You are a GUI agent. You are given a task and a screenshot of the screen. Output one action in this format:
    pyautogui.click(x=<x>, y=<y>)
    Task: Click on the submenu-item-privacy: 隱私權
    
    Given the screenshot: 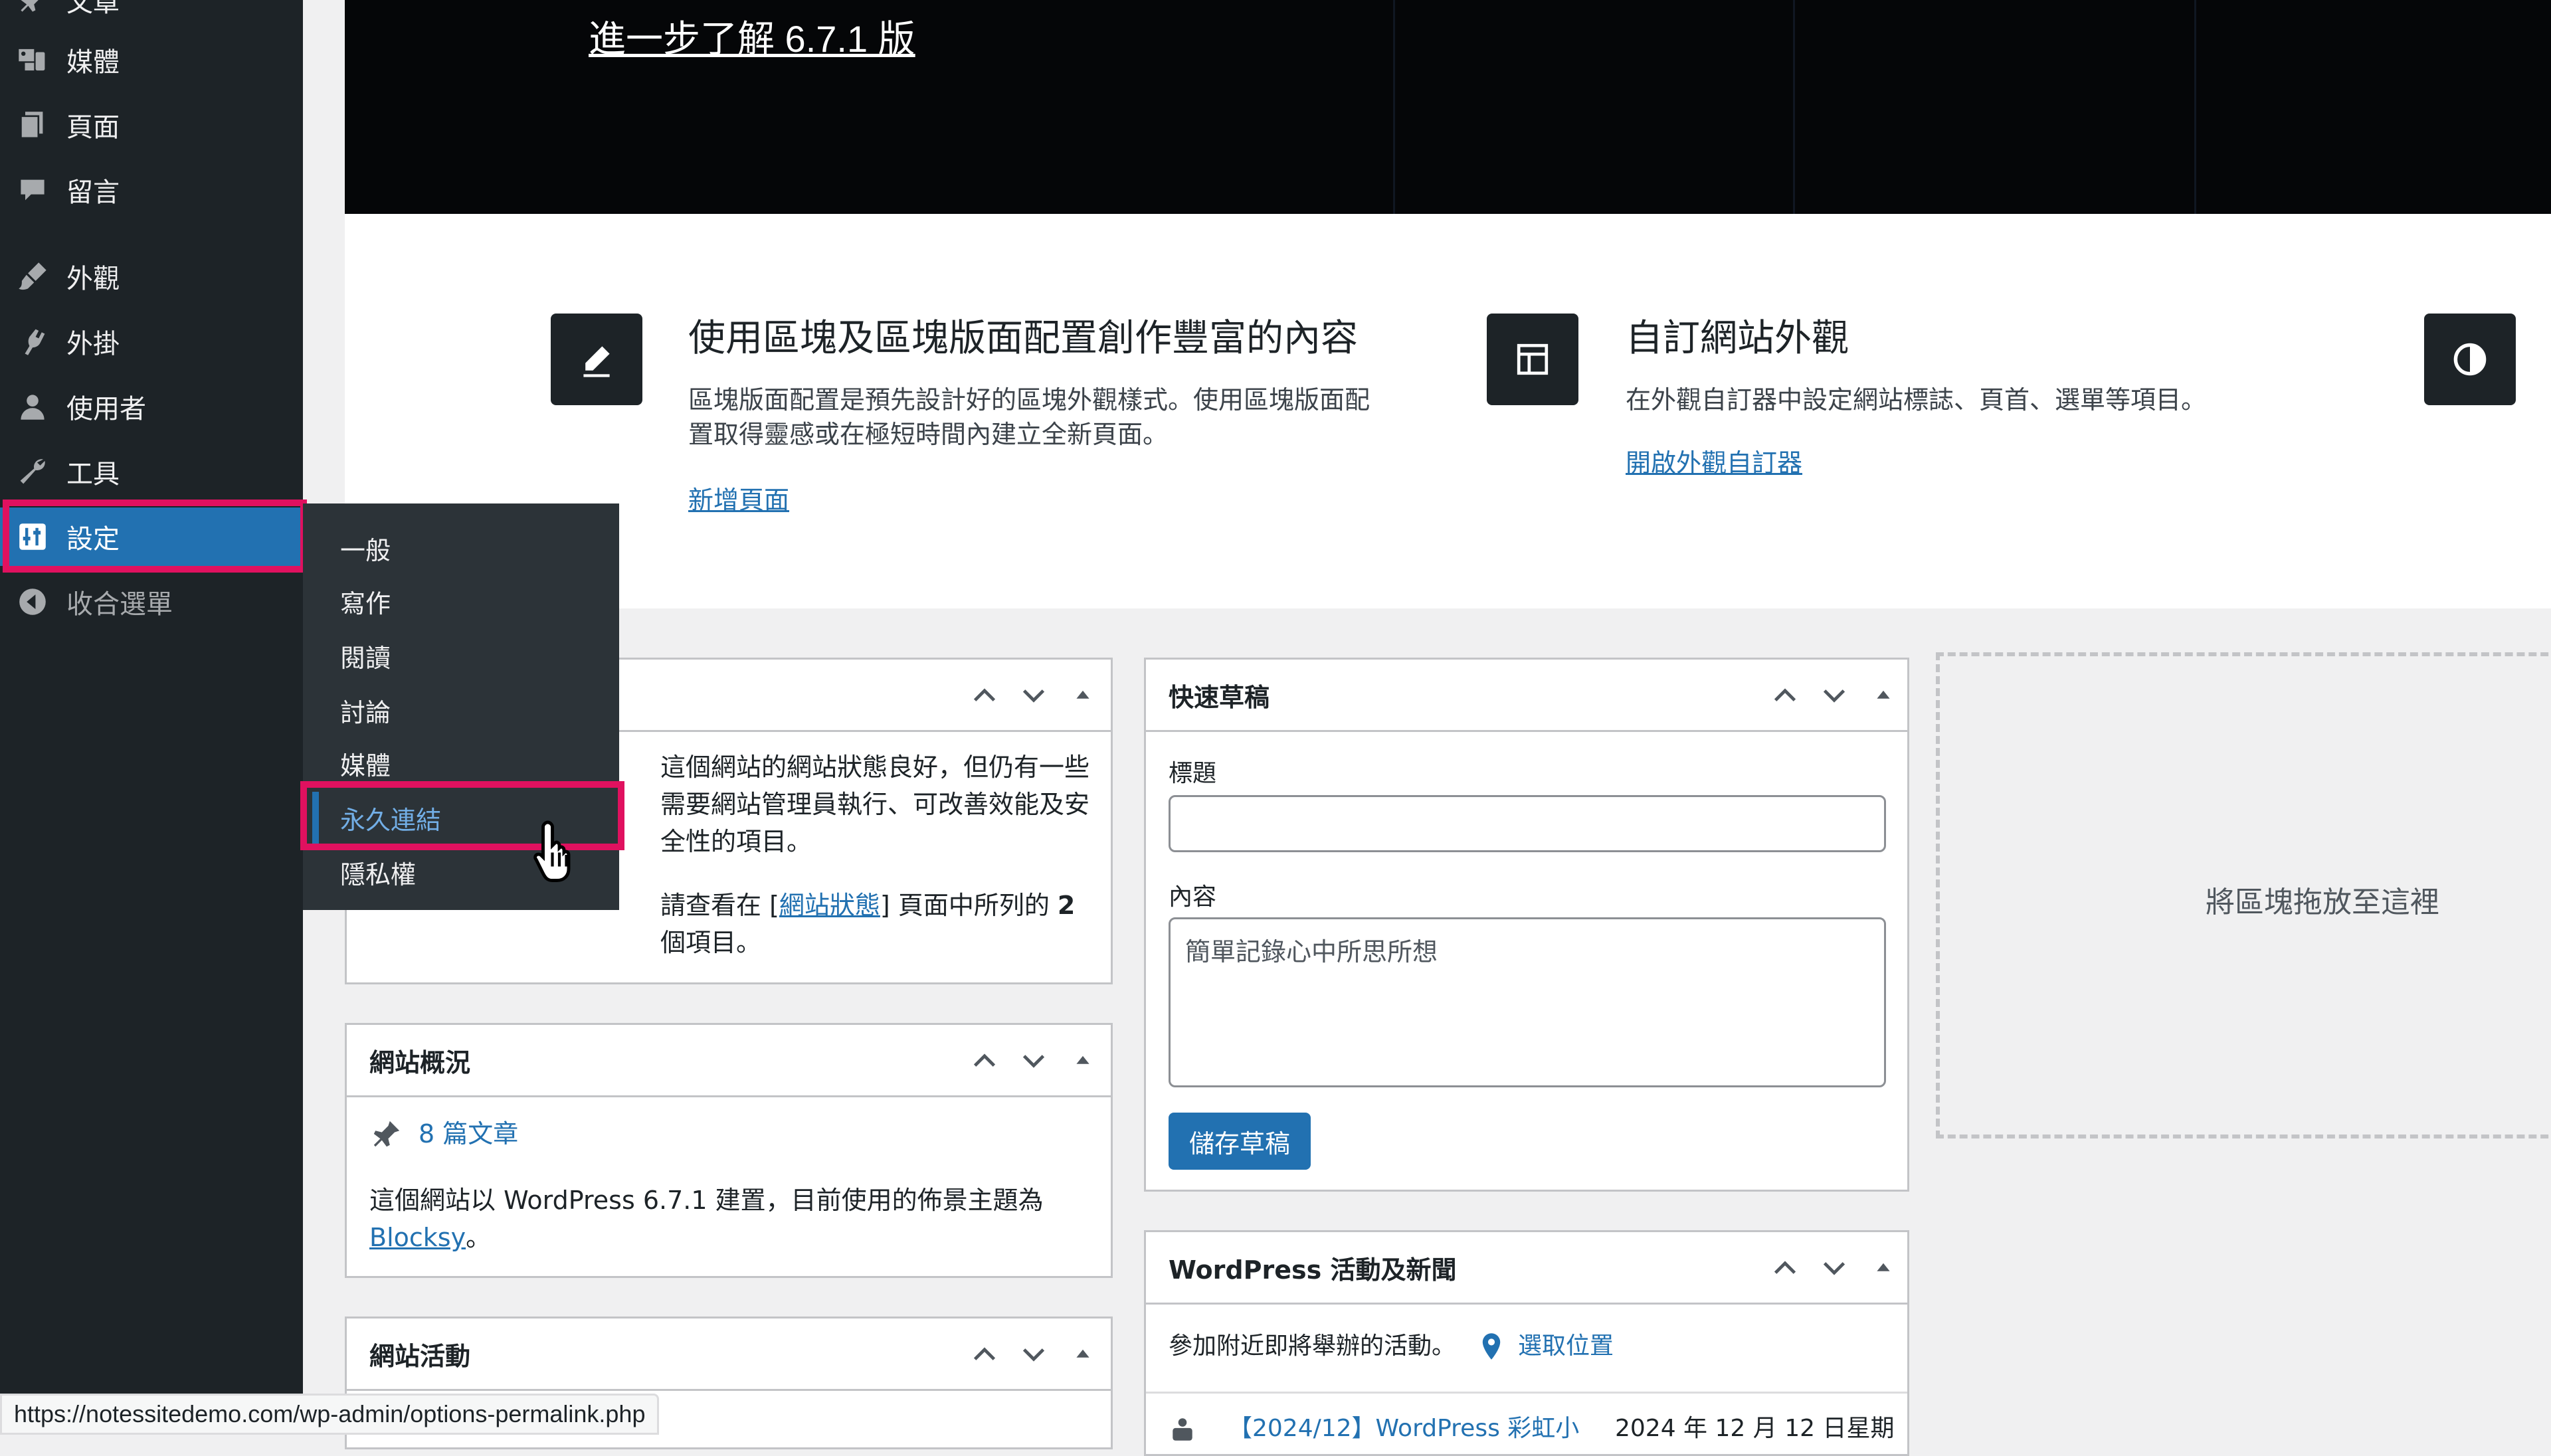 What is the action you would take?
    pyautogui.click(x=378, y=872)
    